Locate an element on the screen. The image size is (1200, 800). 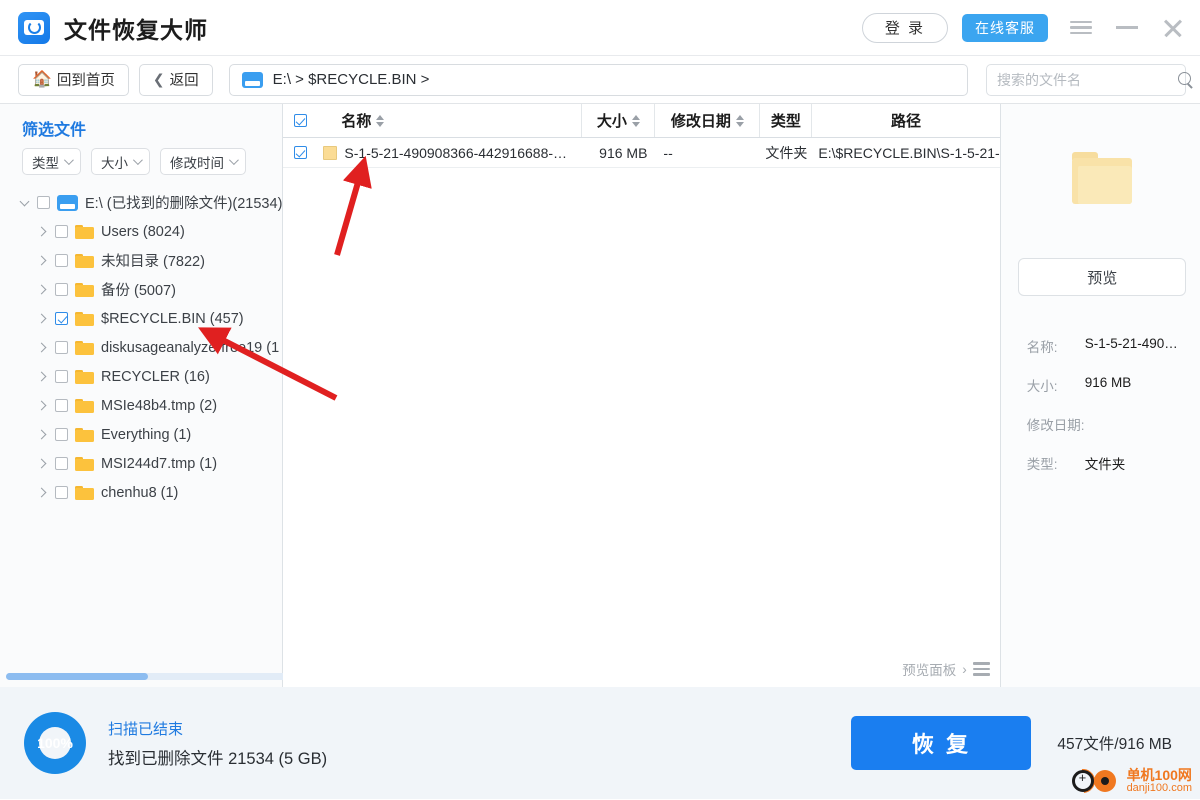
preview-field-value: 916 MB is located at coordinates (1108, 382).